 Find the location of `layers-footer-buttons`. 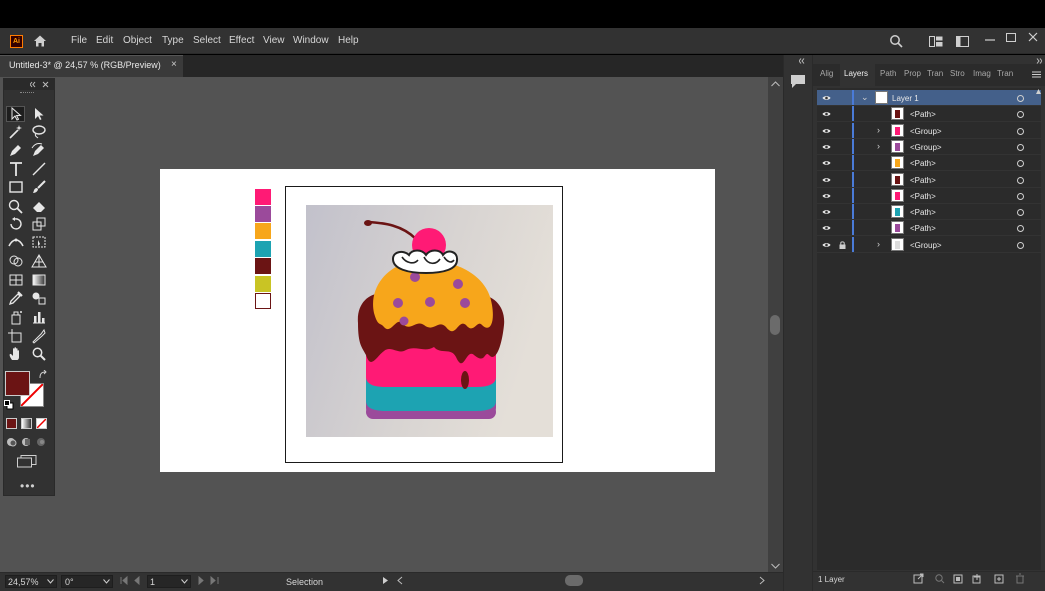

layers-footer-buttons is located at coordinates (972, 579).